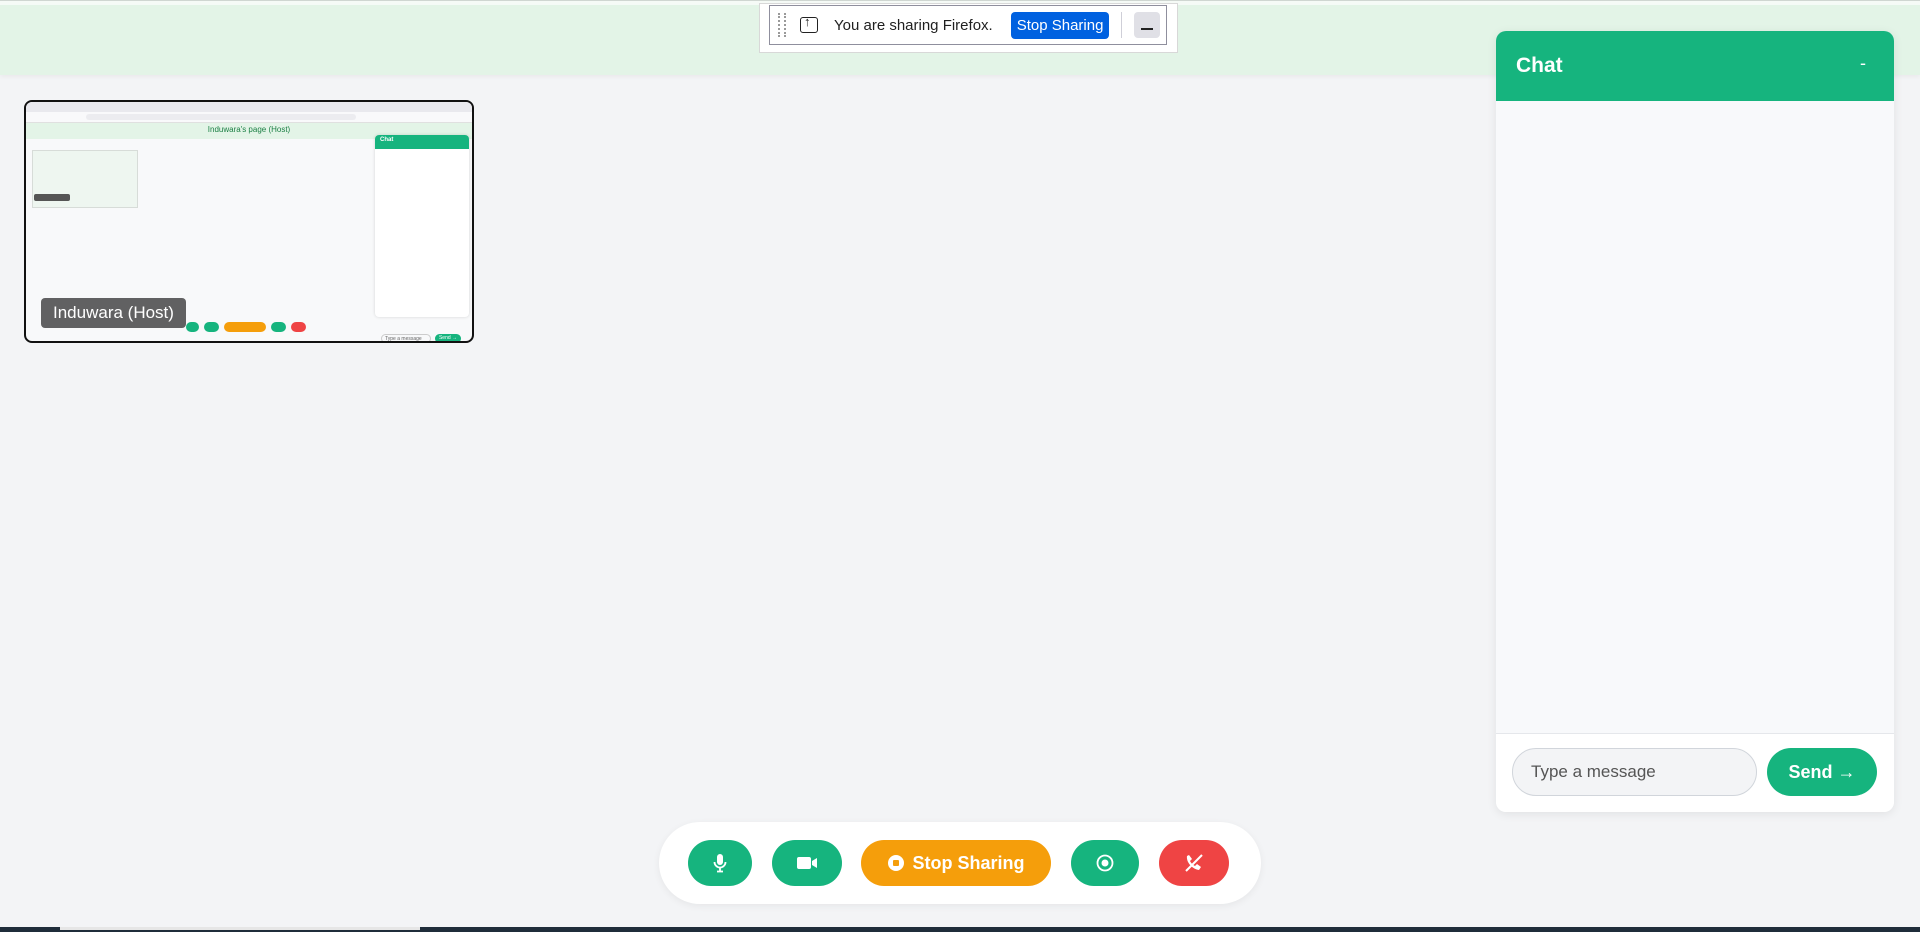  What do you see at coordinates (387, 140) in the screenshot?
I see `shared-screen-chat-title: Chat` at bounding box center [387, 140].